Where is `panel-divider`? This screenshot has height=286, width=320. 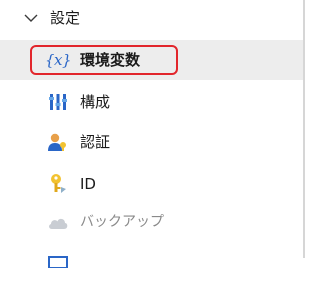
panel-divider is located at coordinates (304, 129).